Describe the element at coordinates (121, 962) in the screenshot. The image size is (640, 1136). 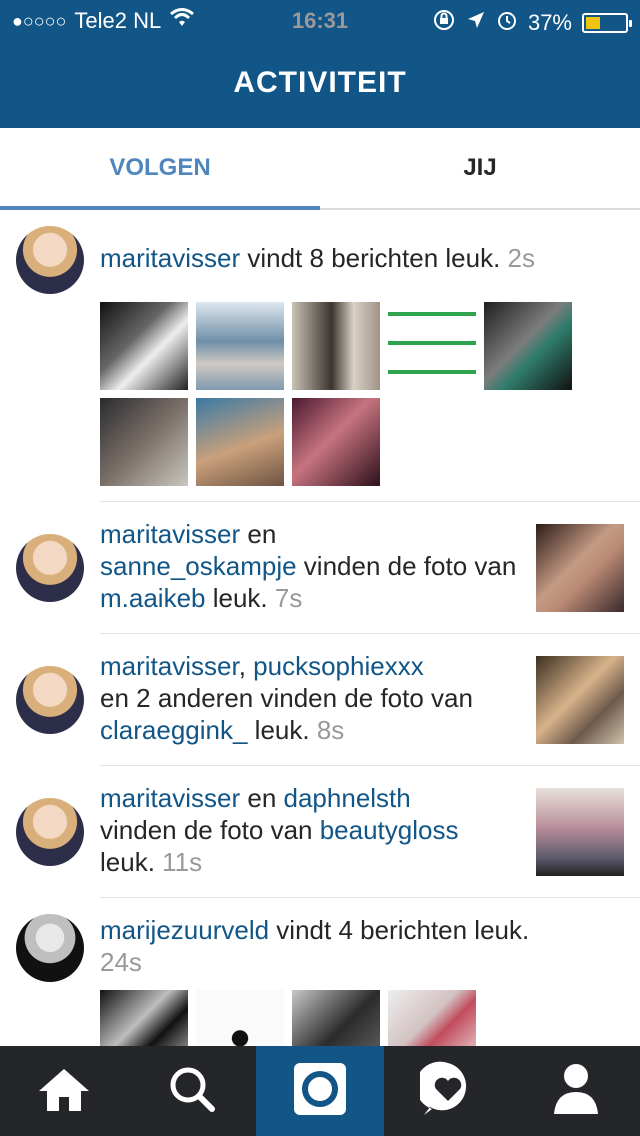
I see `timestamp: 24s` at that location.